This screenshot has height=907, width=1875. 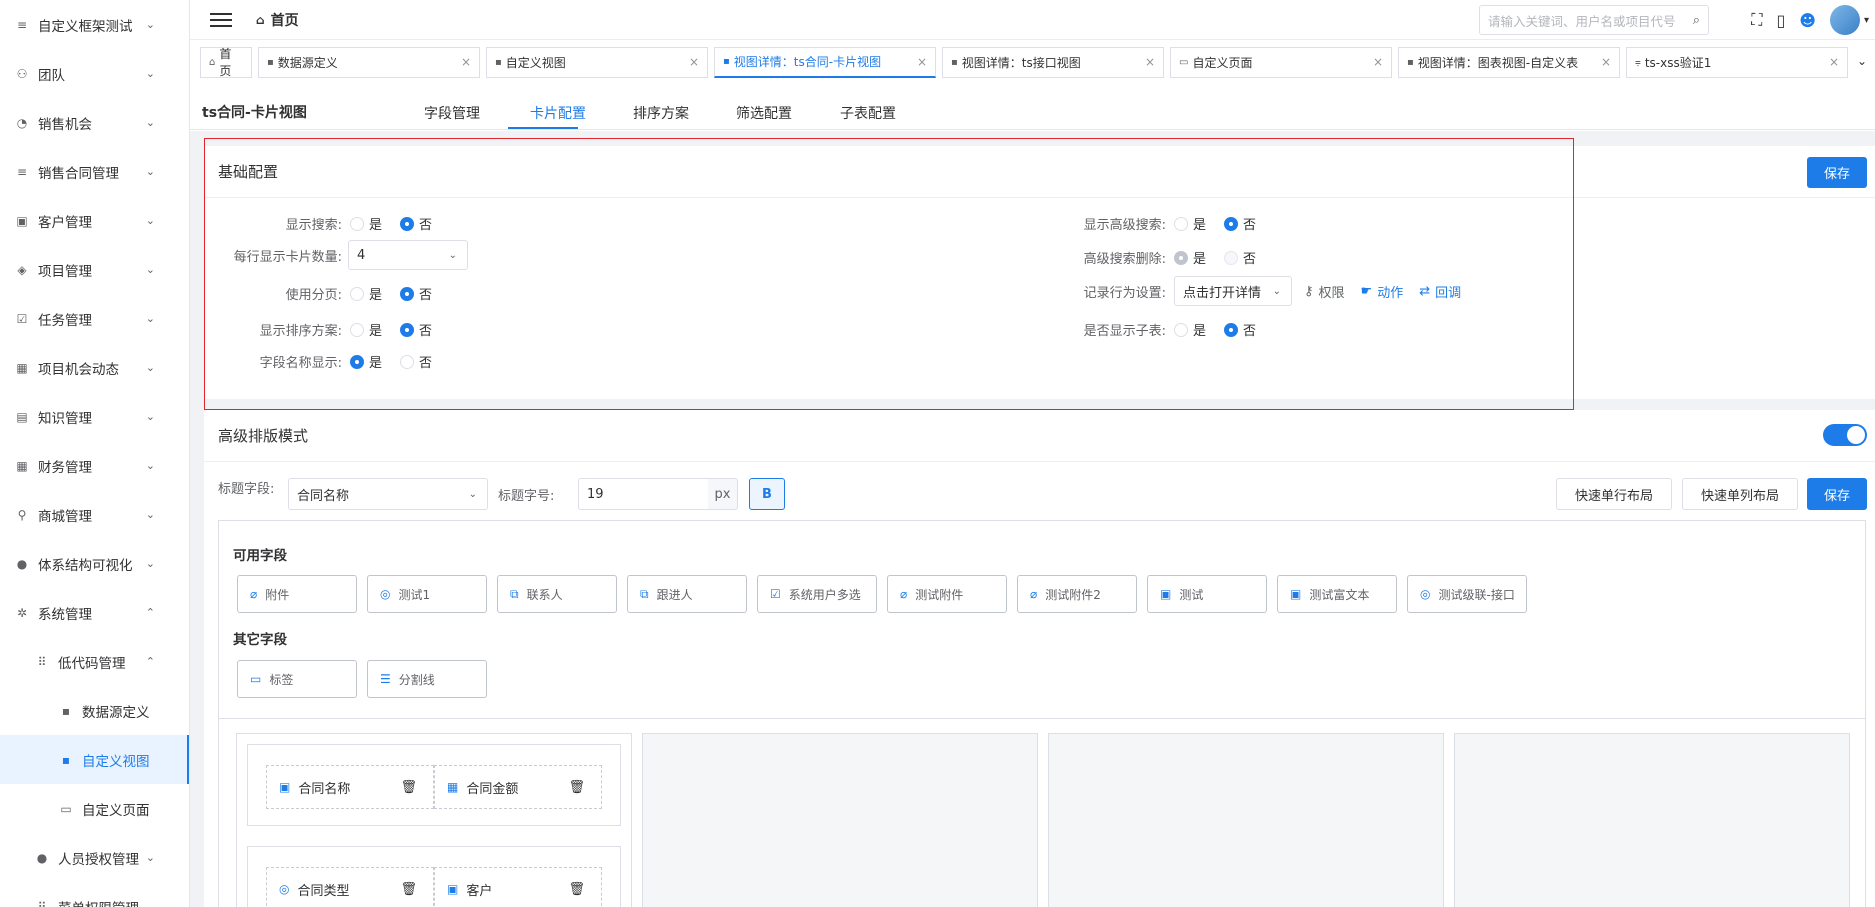 I want to click on bold-toggle-button: B, so click(x=767, y=494).